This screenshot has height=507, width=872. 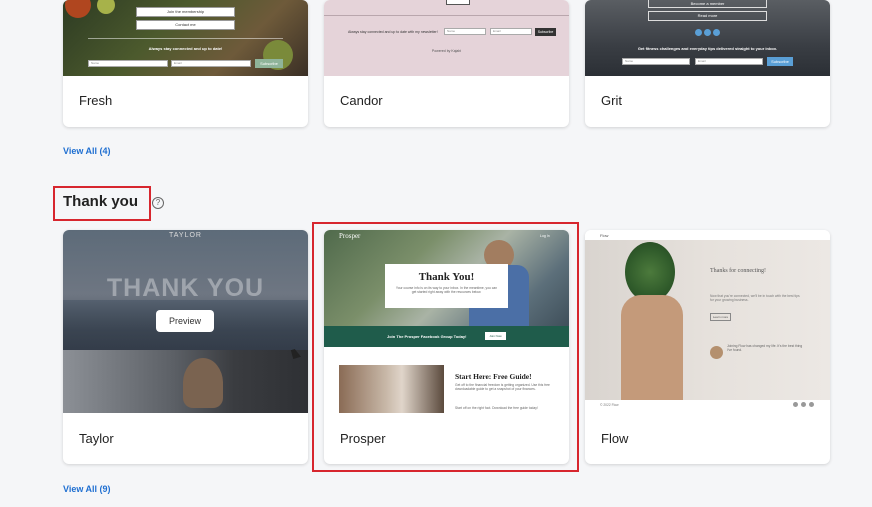 I want to click on fresh-membership-button: Join the membership, so click(x=185, y=12).